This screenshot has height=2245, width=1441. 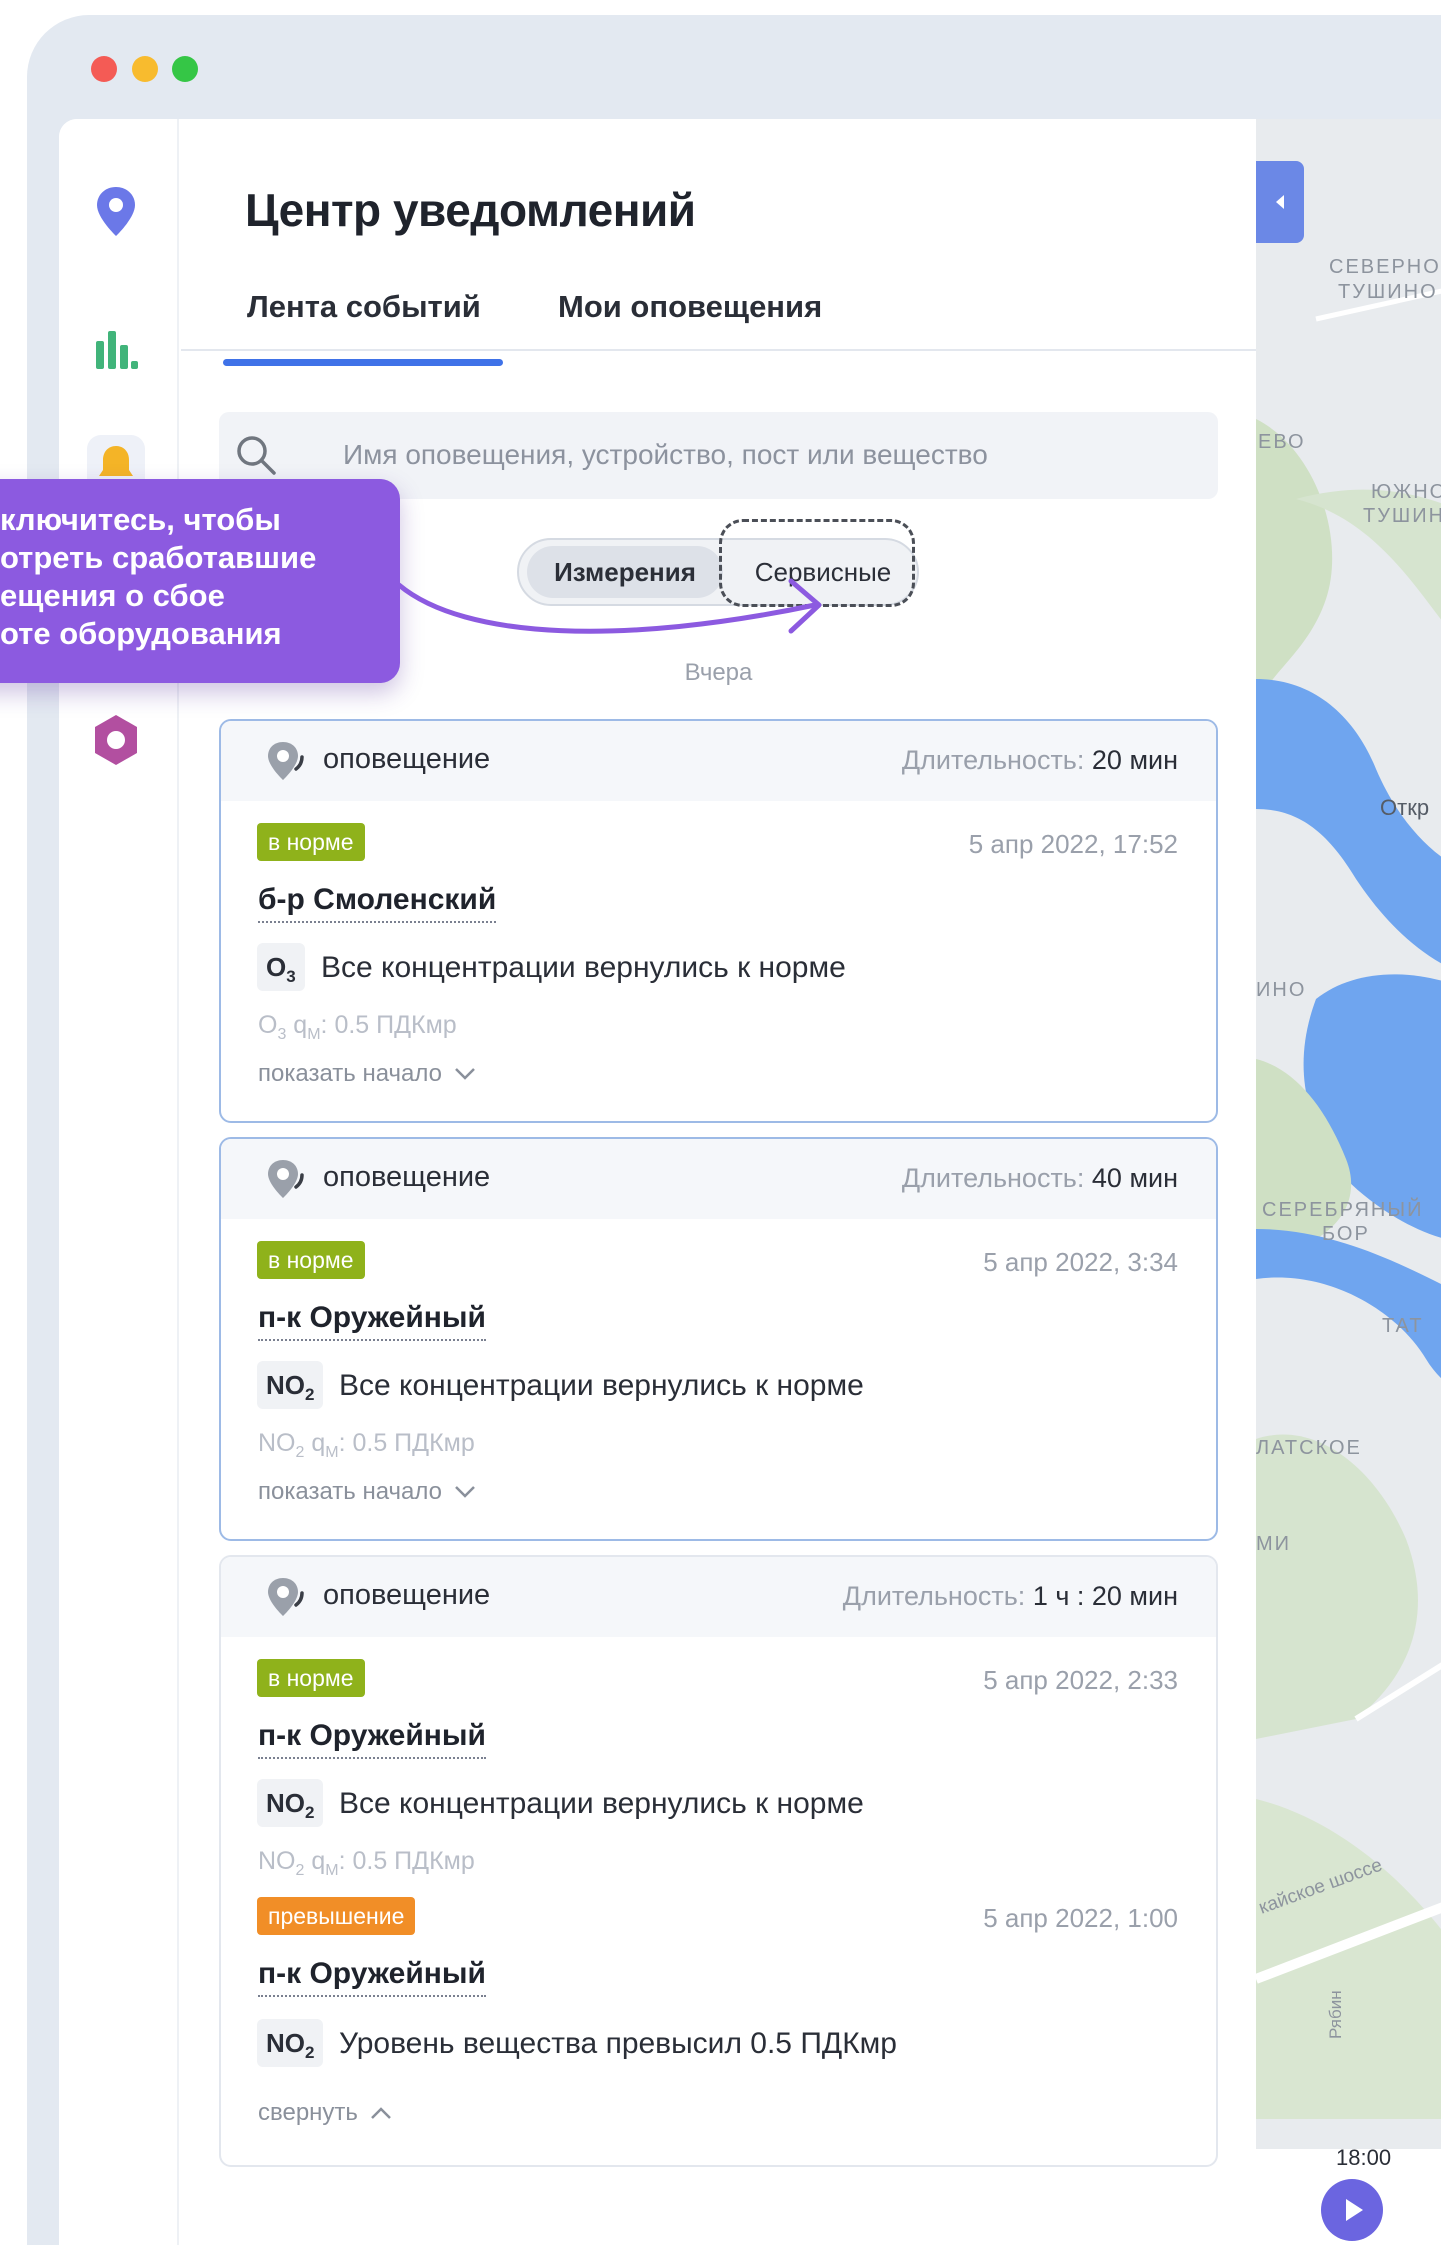 I want to click on sidebar-item-map, so click(x=116, y=212).